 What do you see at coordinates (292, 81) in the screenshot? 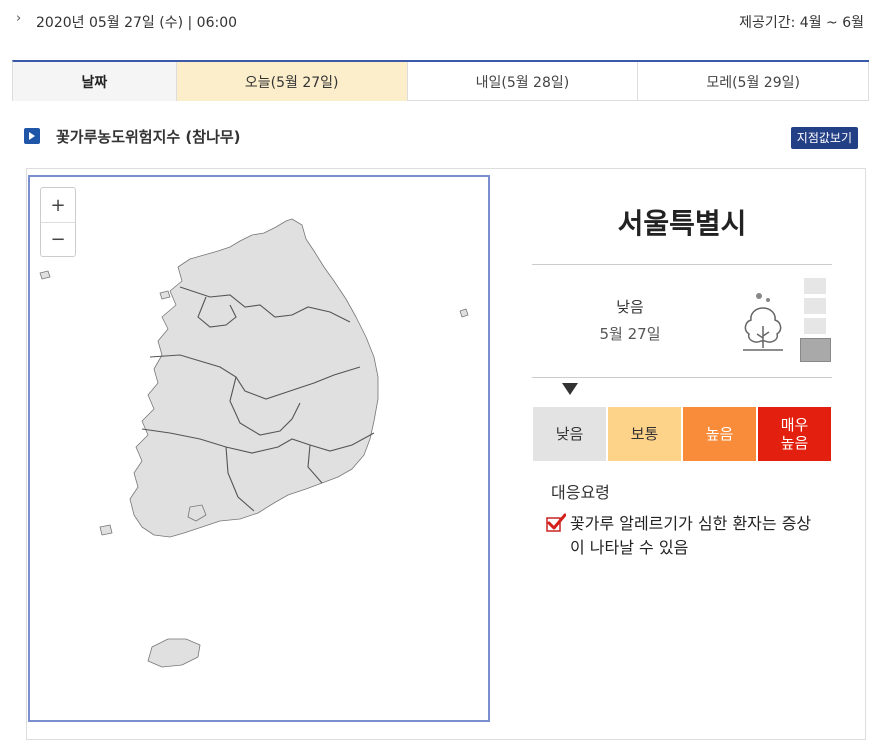
I see `tab-today: 오늘(5월 27일)` at bounding box center [292, 81].